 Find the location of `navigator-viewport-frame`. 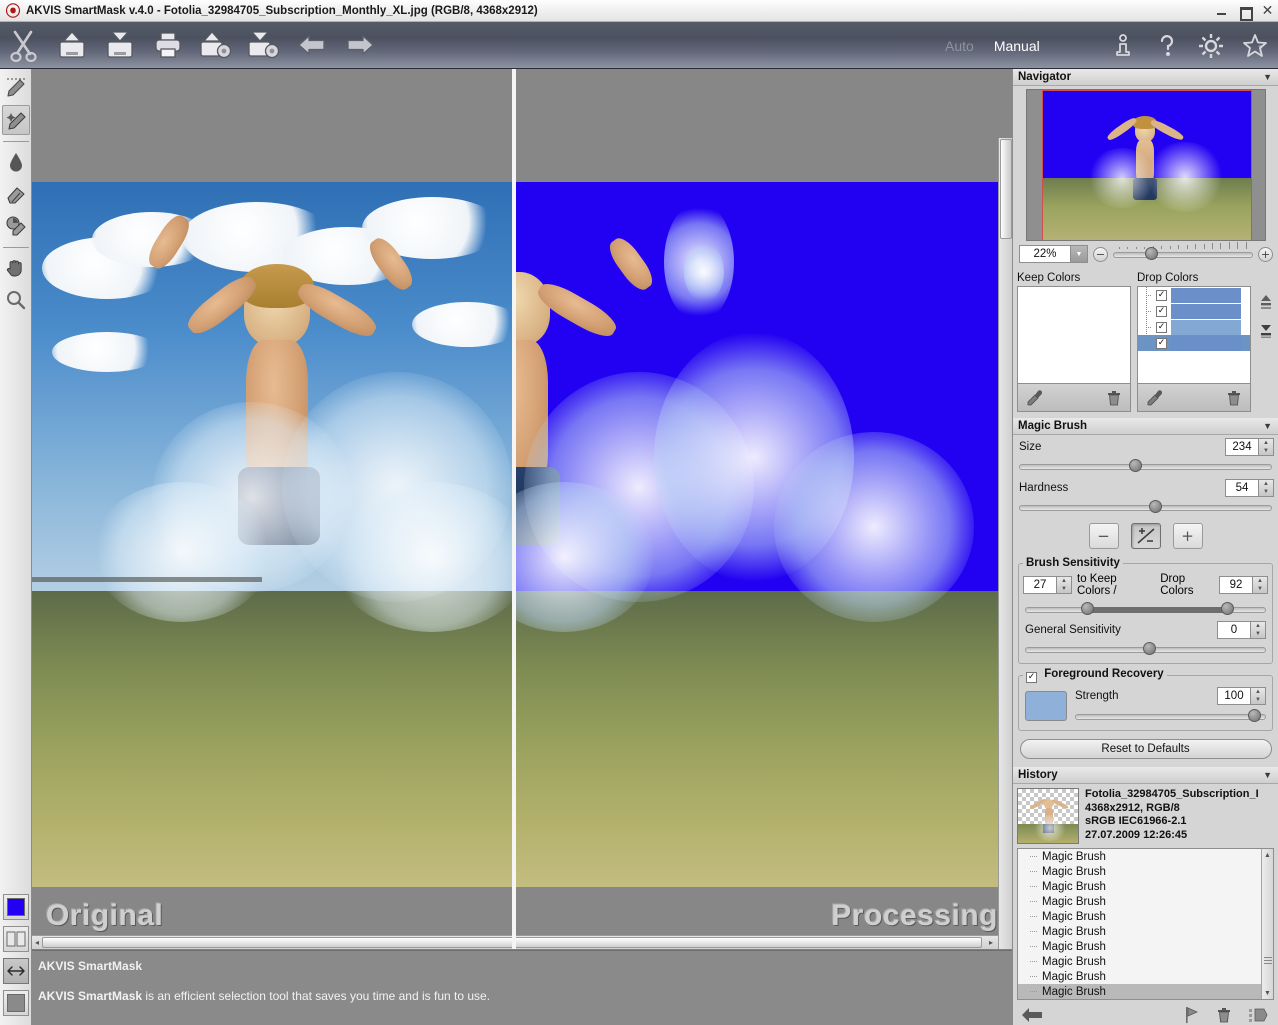

navigator-viewport-frame is located at coordinates (1146, 165).